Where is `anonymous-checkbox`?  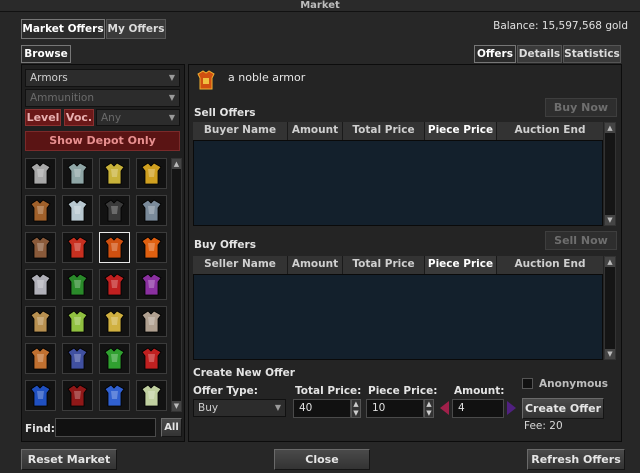 anonymous-checkbox is located at coordinates (527, 383).